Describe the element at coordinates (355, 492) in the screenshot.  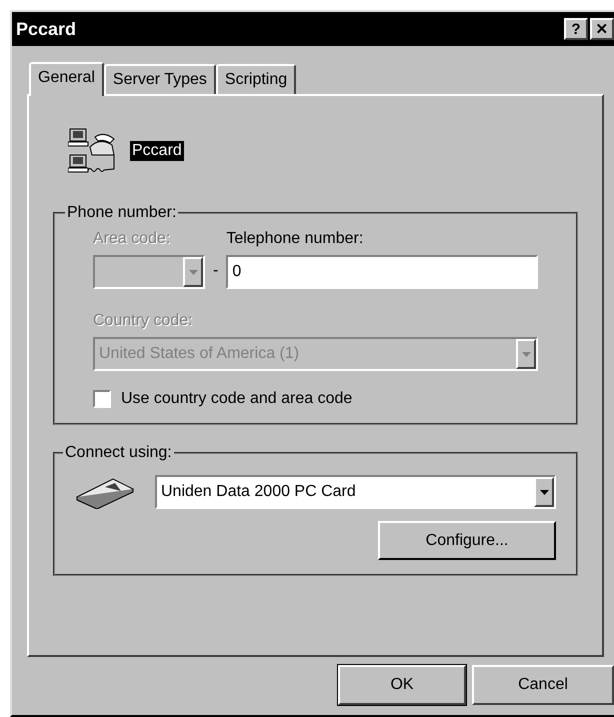
I see `device-dropdown: Uniden Data 2000 PC Card` at that location.